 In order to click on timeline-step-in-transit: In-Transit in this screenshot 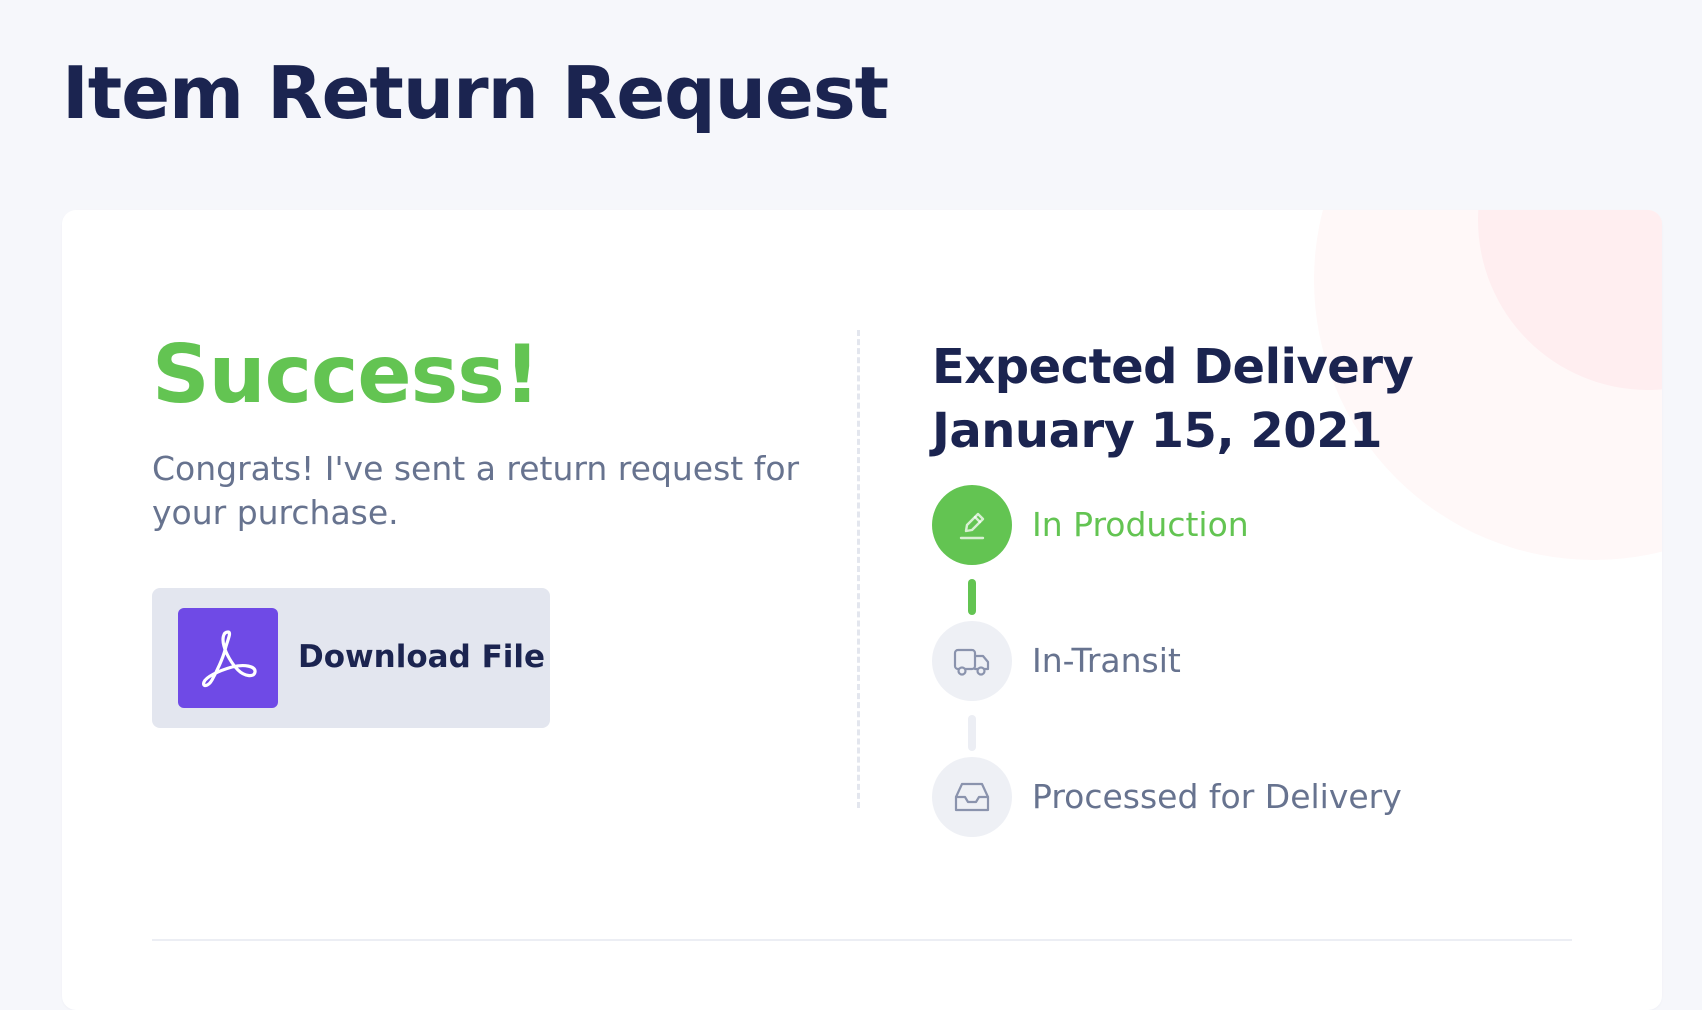, I will do `click(1252, 661)`.